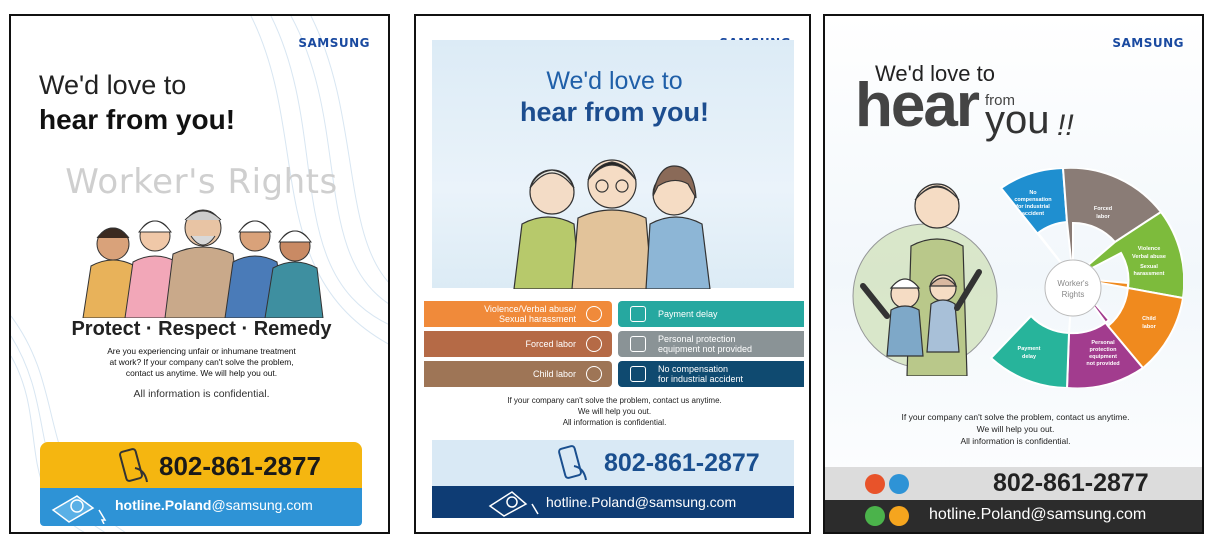 The image size is (1210, 538). Describe the element at coordinates (1149, 319) in the screenshot. I see `segment-label: Child` at that location.